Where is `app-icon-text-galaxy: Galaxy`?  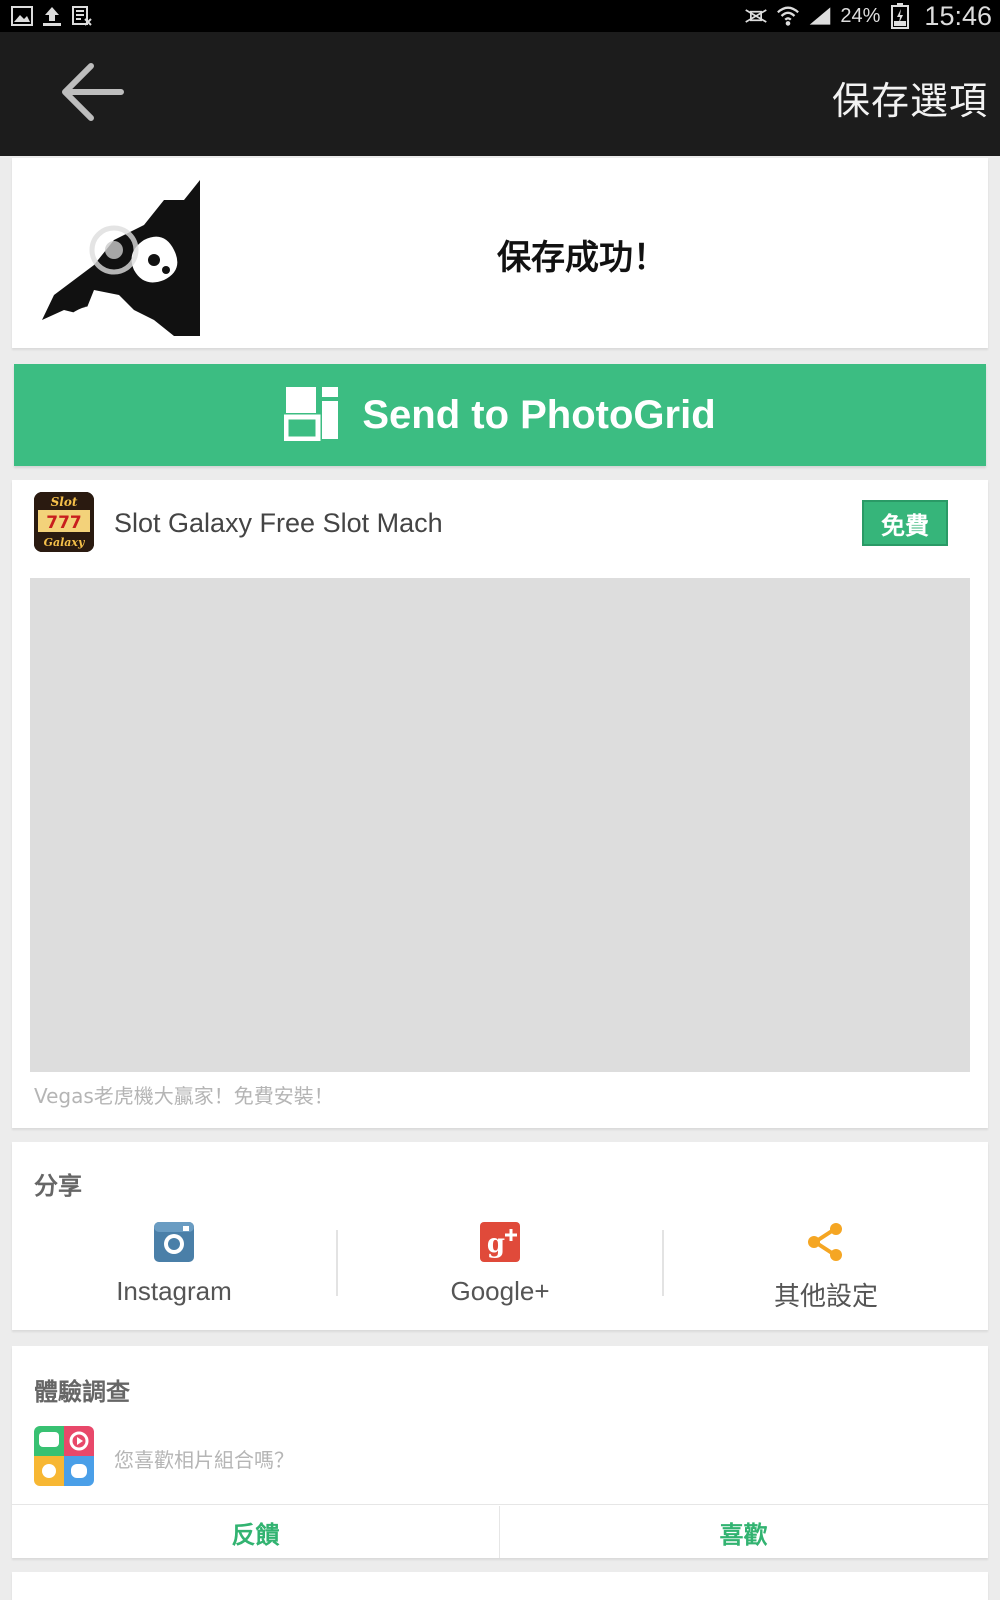
app-icon-text-galaxy: Galaxy is located at coordinates (65, 542).